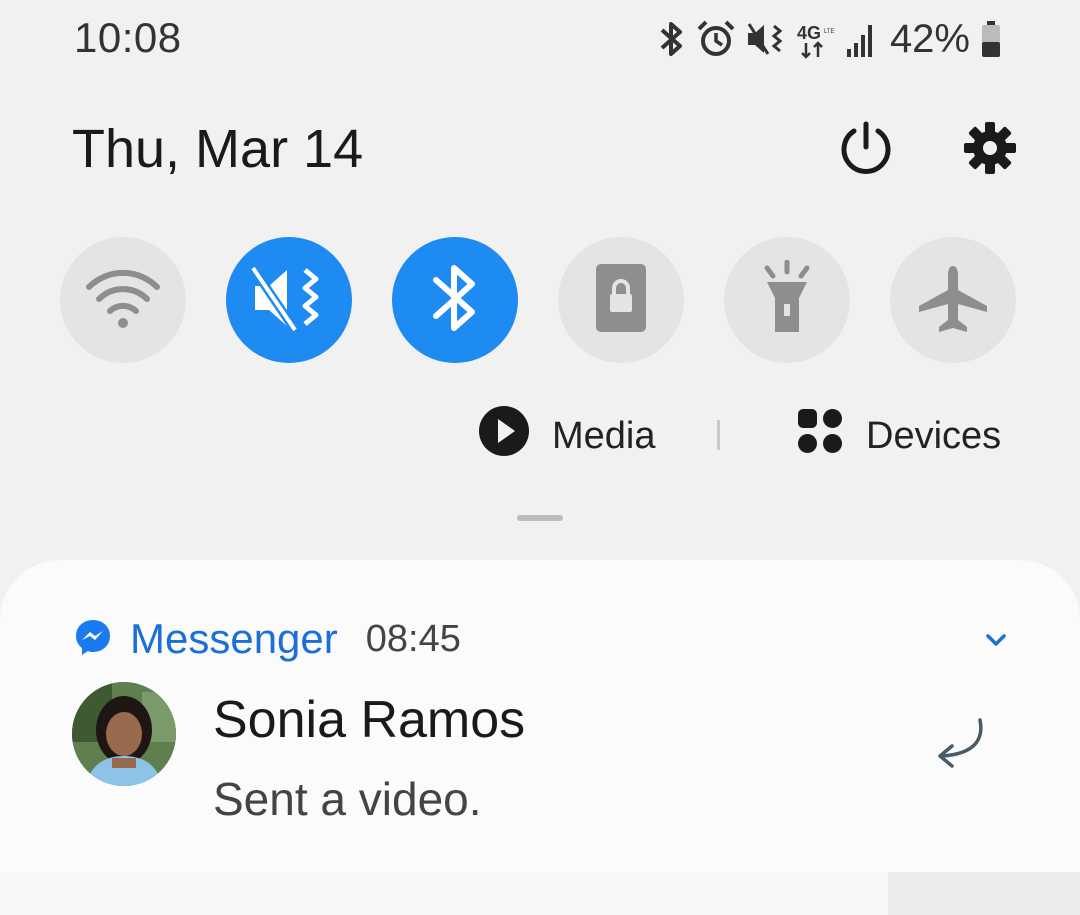  I want to click on chevron-down-icon, so click(996, 647).